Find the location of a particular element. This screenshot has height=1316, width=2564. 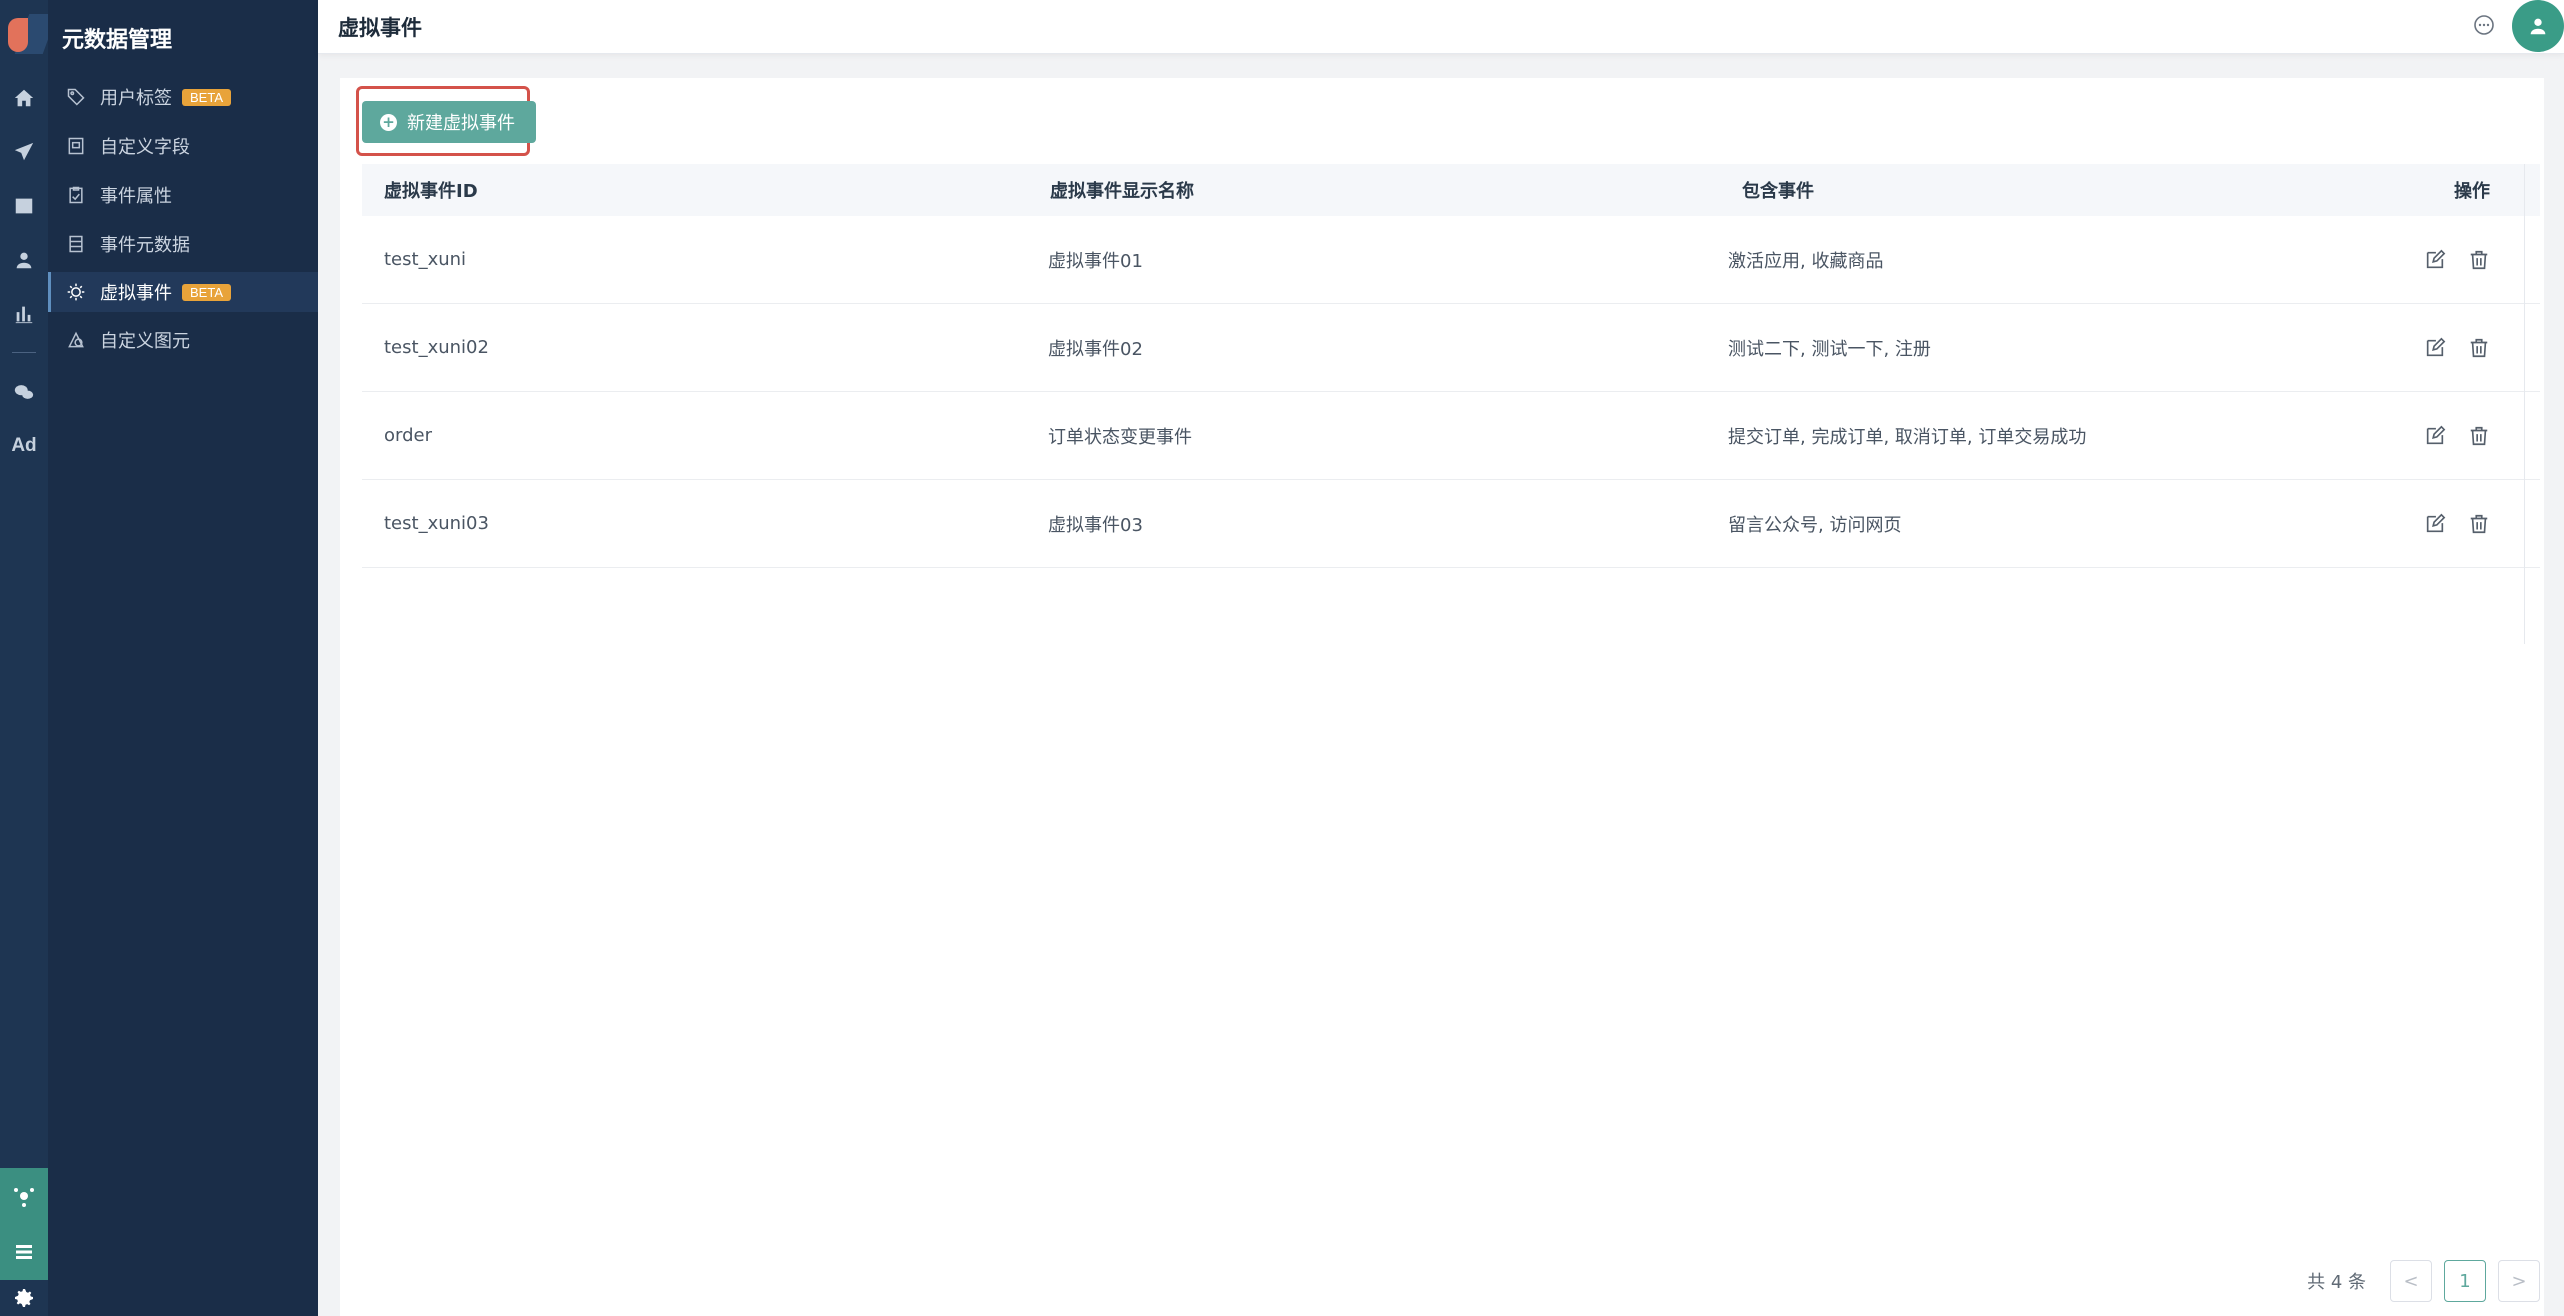

page-title: 虚拟事件 is located at coordinates (380, 28).